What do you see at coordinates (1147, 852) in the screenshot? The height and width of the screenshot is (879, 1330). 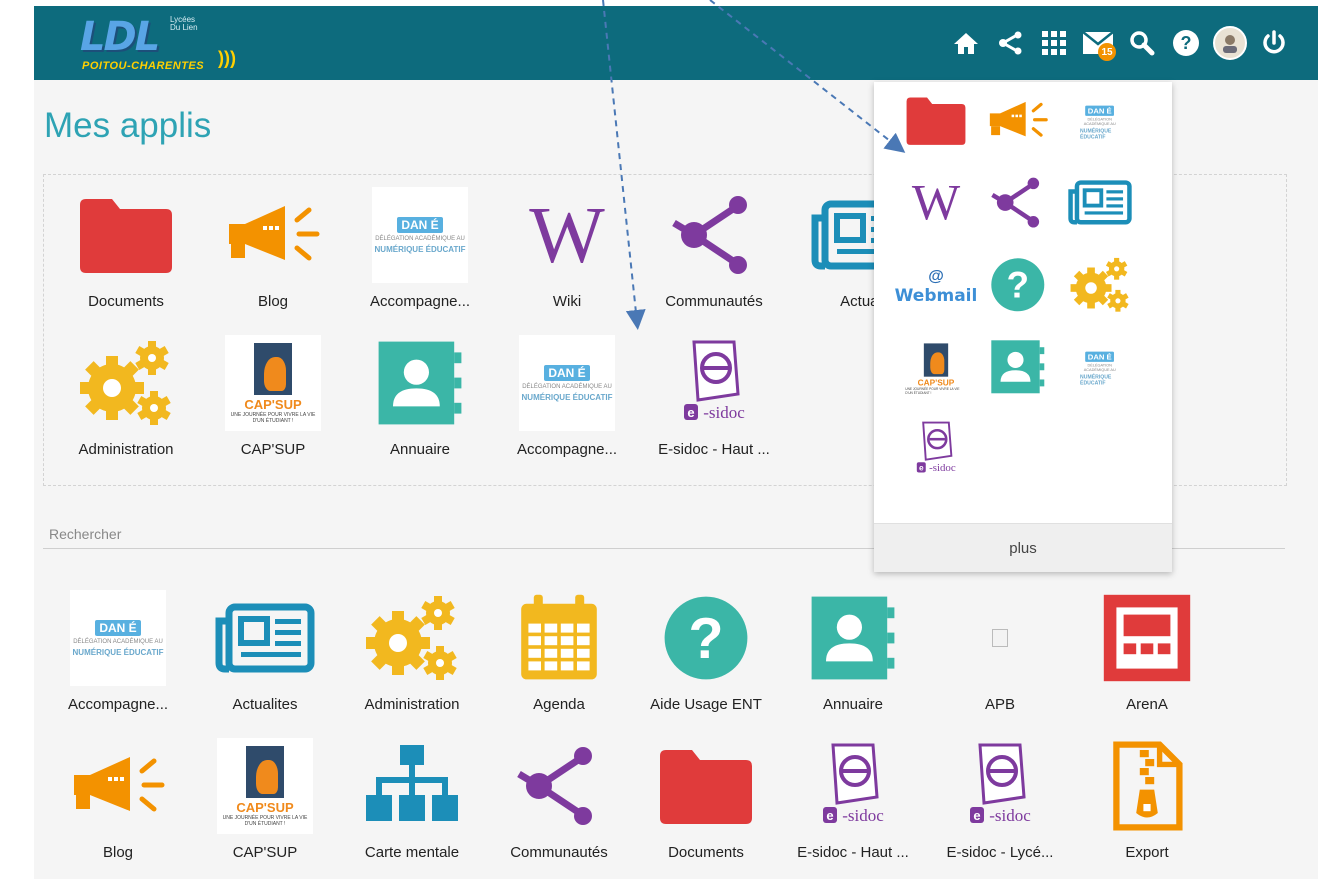 I see `app-label: Export` at bounding box center [1147, 852].